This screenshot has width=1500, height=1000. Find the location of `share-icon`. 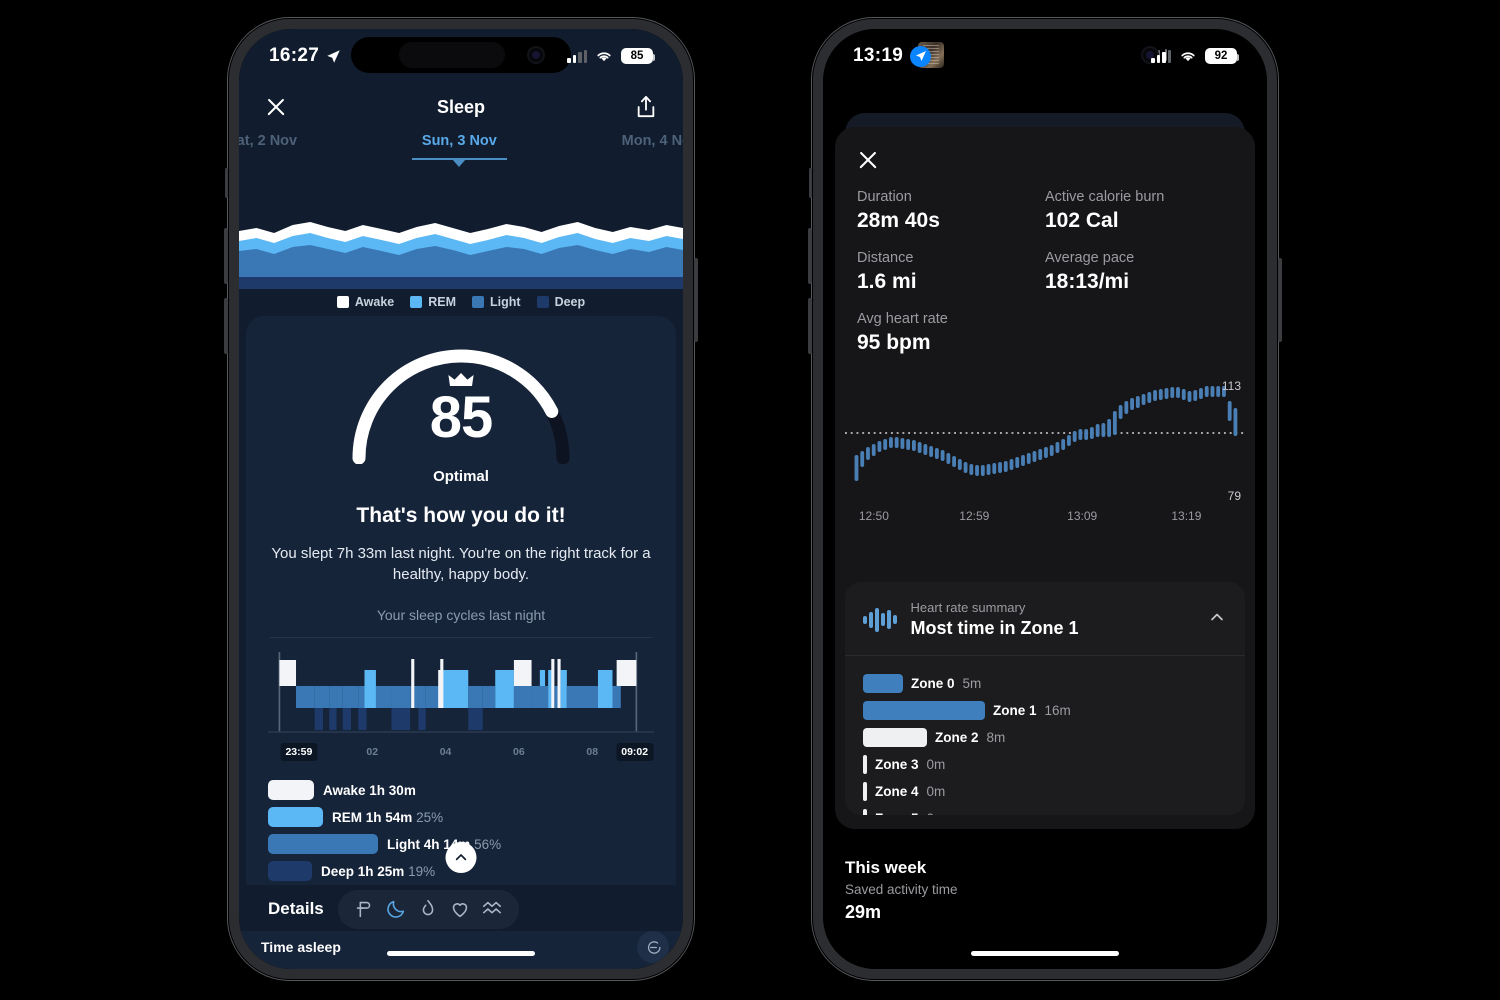

share-icon is located at coordinates (646, 107).